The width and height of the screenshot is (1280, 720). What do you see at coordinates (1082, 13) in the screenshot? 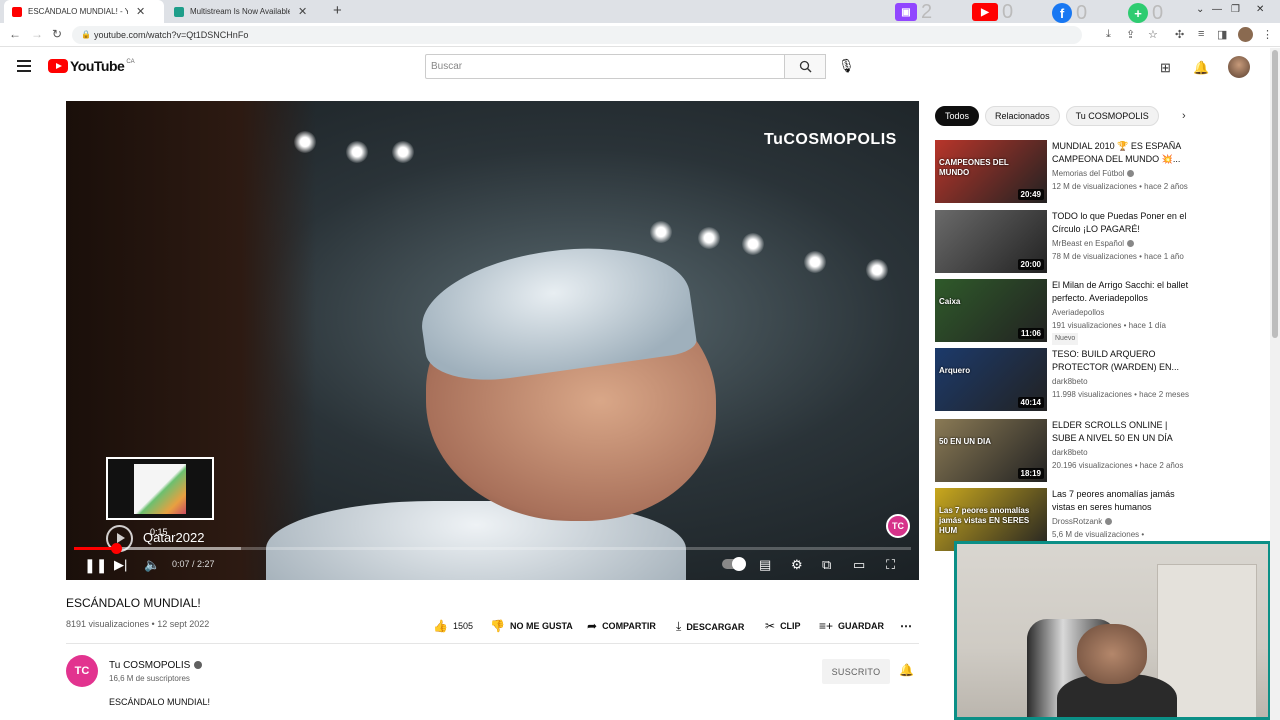
I see `facebook-count: 0` at bounding box center [1082, 13].